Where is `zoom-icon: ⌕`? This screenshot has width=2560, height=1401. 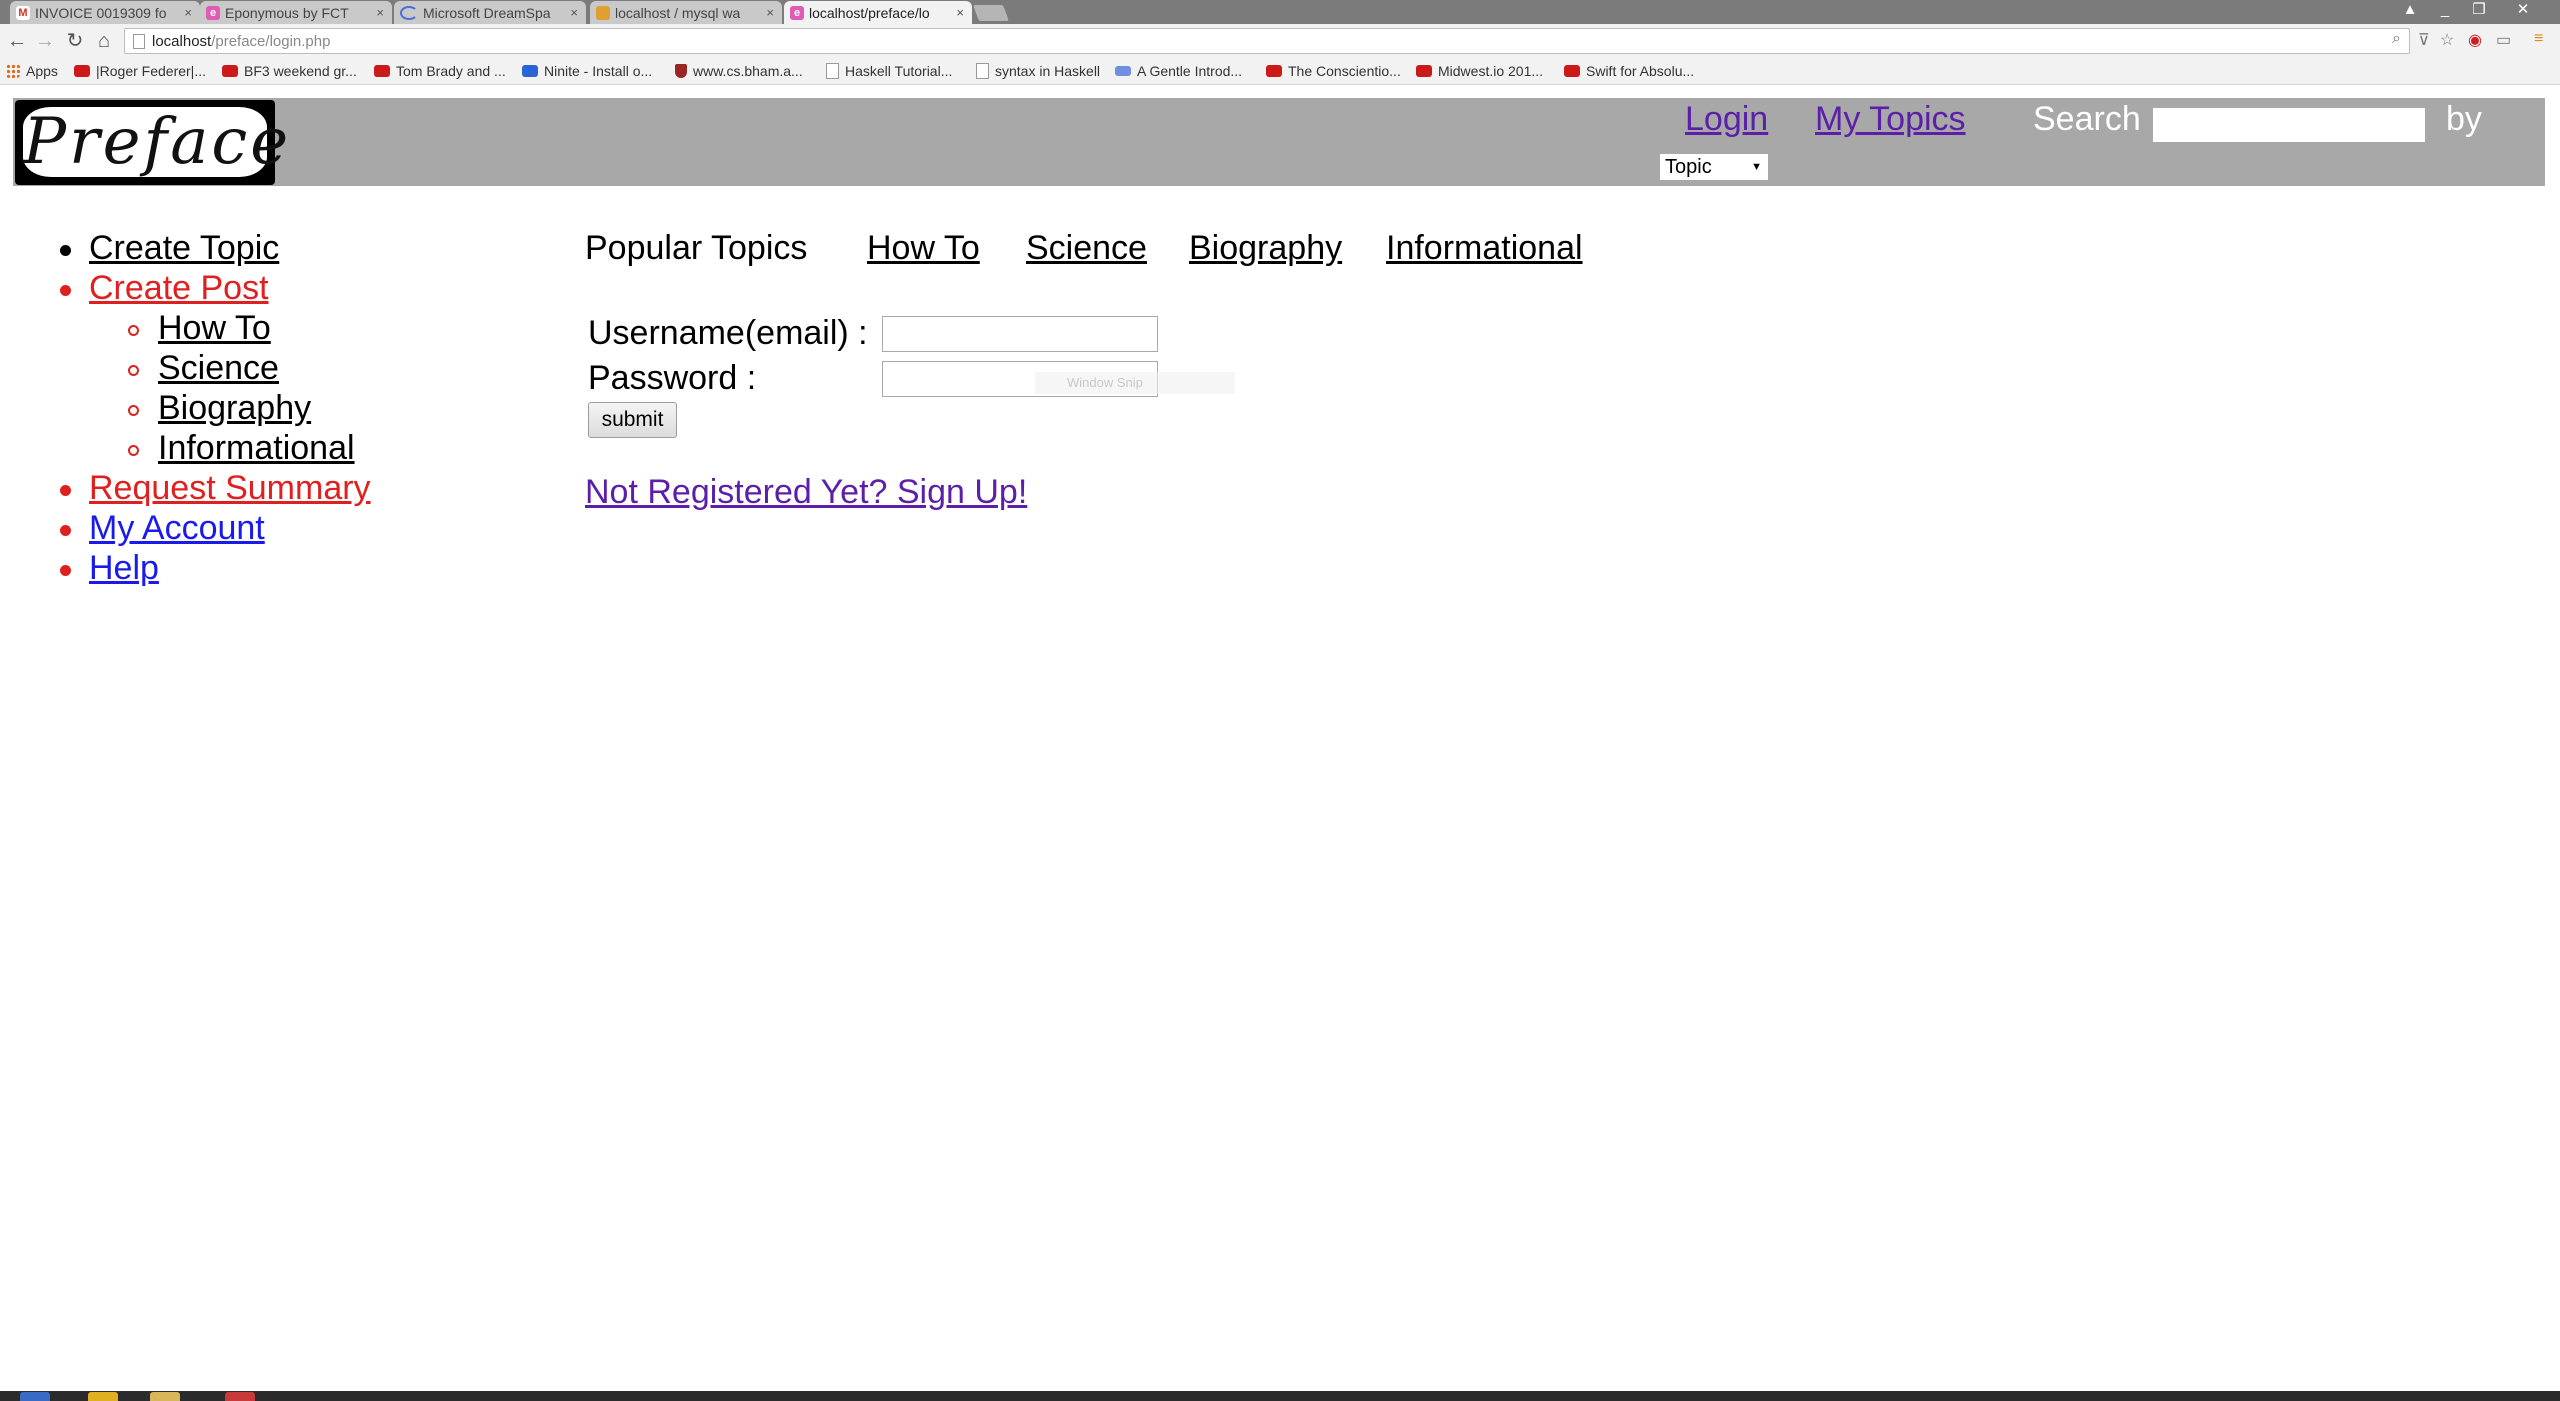 zoom-icon: ⌕ is located at coordinates (2396, 39).